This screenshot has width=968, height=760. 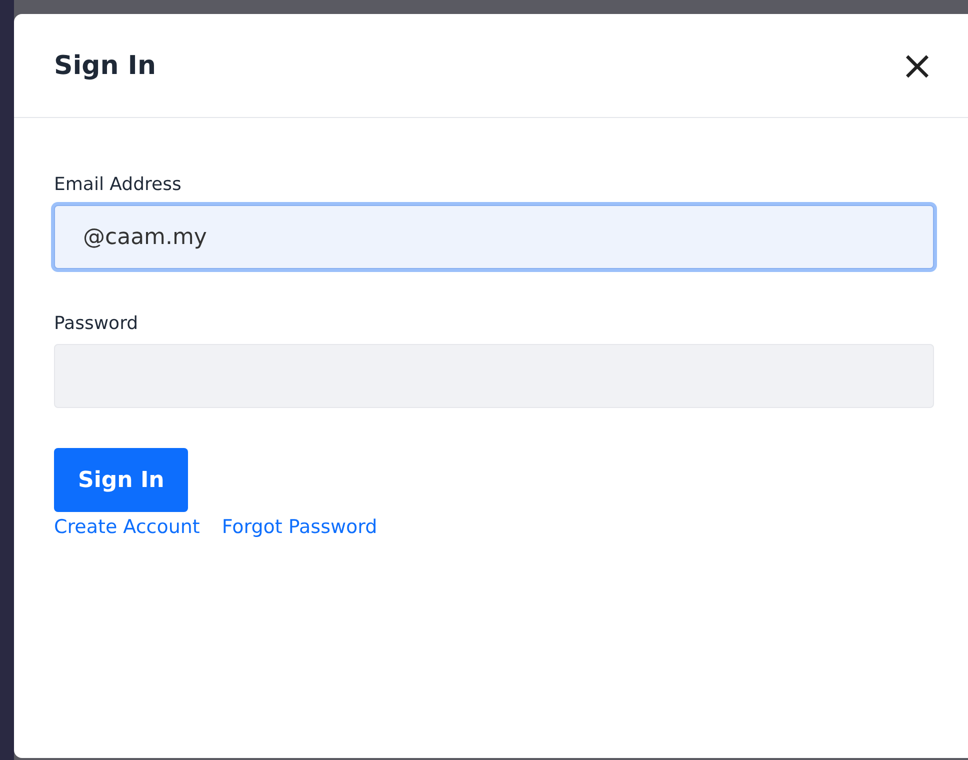 I want to click on dialog-title: Sign In, so click(x=105, y=65).